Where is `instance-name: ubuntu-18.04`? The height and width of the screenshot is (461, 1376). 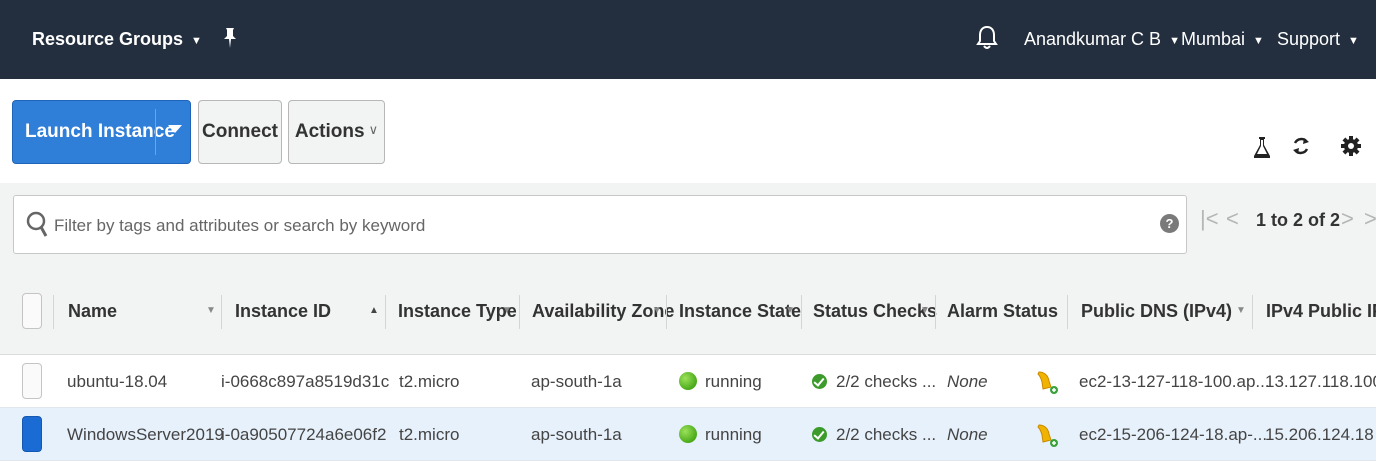 instance-name: ubuntu-18.04 is located at coordinates (117, 381).